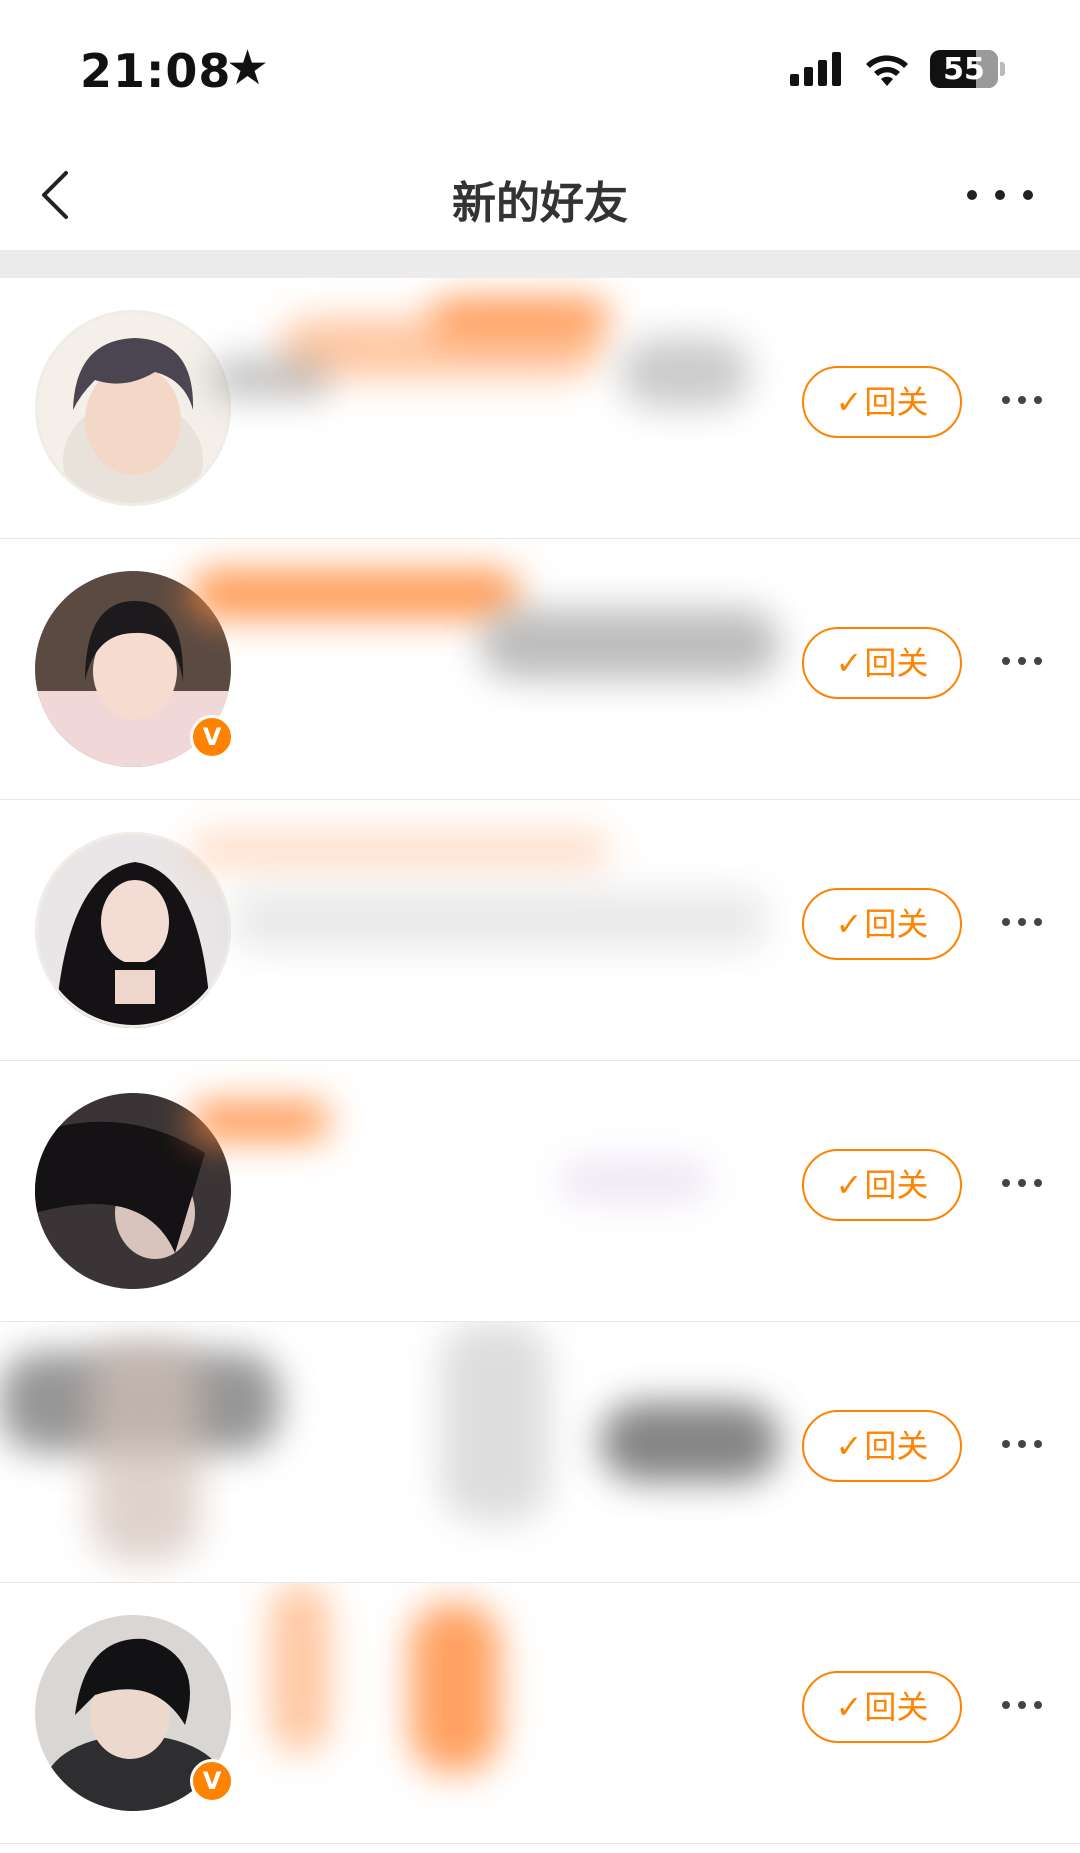 The image size is (1080, 1853). Describe the element at coordinates (1002, 69) in the screenshot. I see `battery-cap` at that location.